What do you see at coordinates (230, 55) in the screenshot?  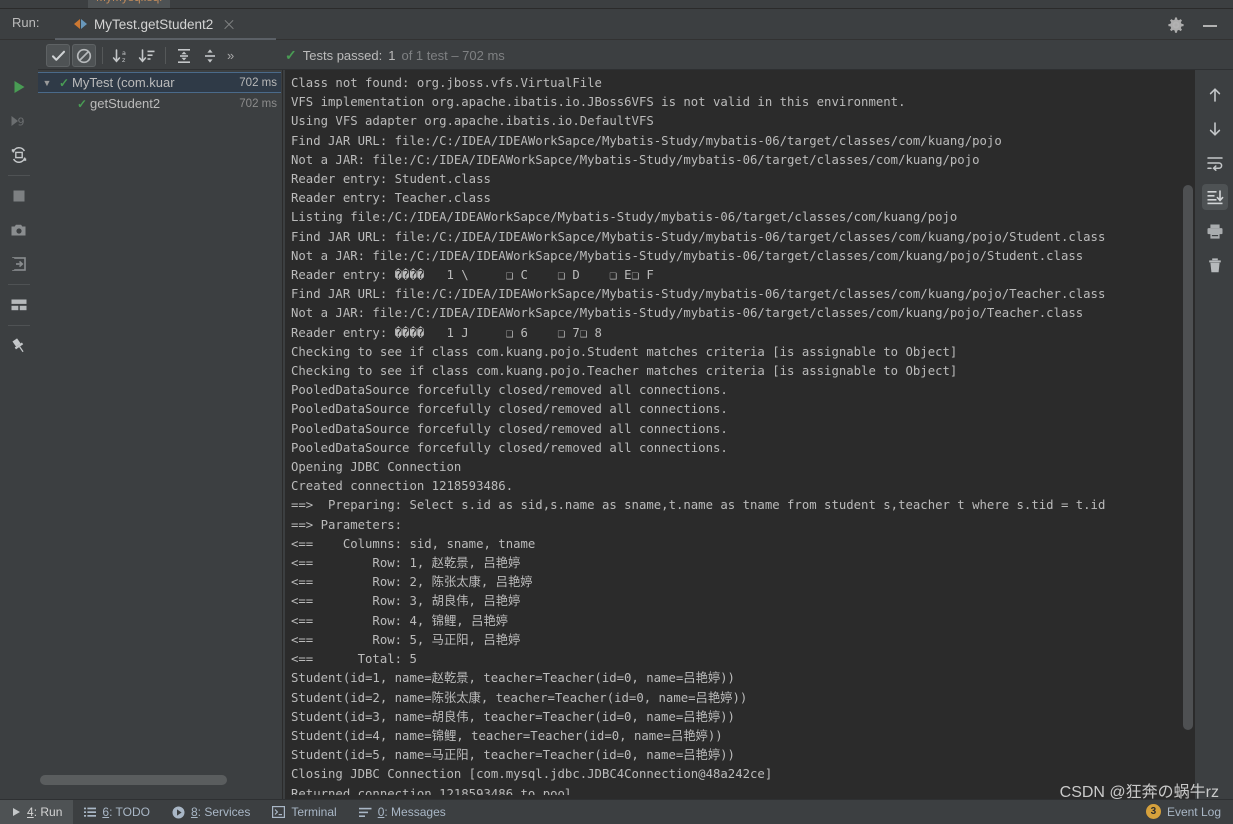 I see `toolbar-overflow-button: »` at bounding box center [230, 55].